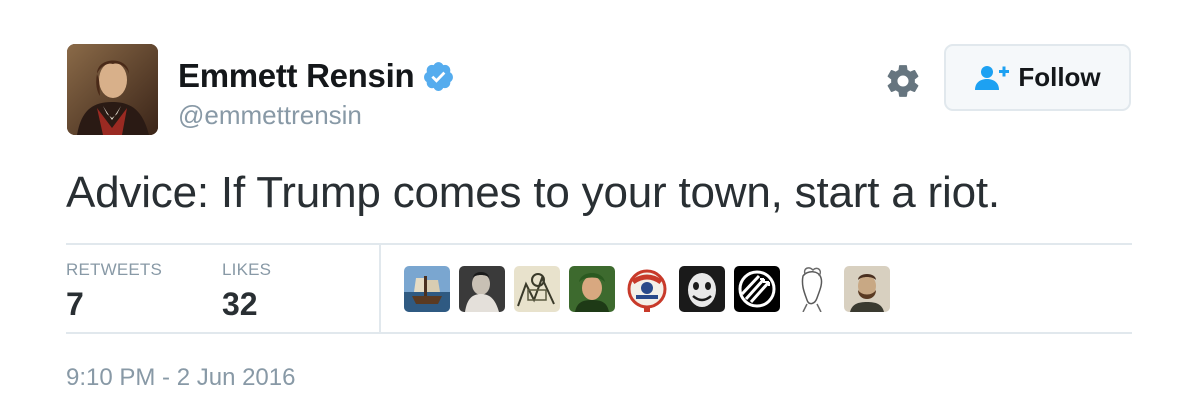  I want to click on retweets-count: 7, so click(75, 304).